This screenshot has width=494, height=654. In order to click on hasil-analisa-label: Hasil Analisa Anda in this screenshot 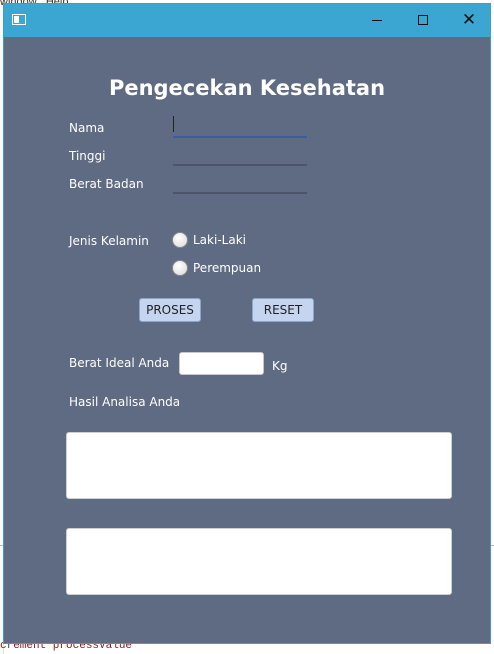, I will do `click(125, 402)`.